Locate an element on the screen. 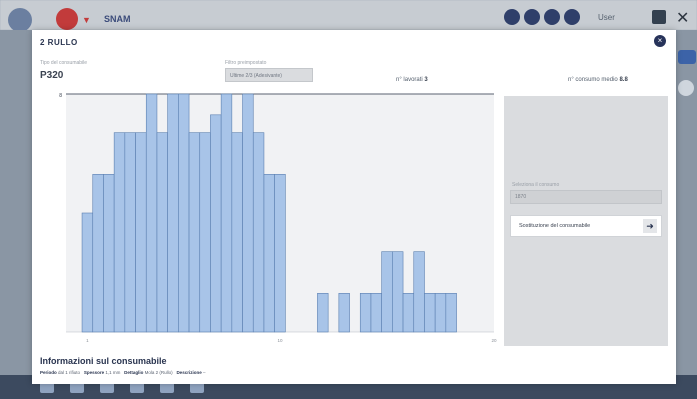 The height and width of the screenshot is (399, 697). consumption-field: 1870 is located at coordinates (586, 197).